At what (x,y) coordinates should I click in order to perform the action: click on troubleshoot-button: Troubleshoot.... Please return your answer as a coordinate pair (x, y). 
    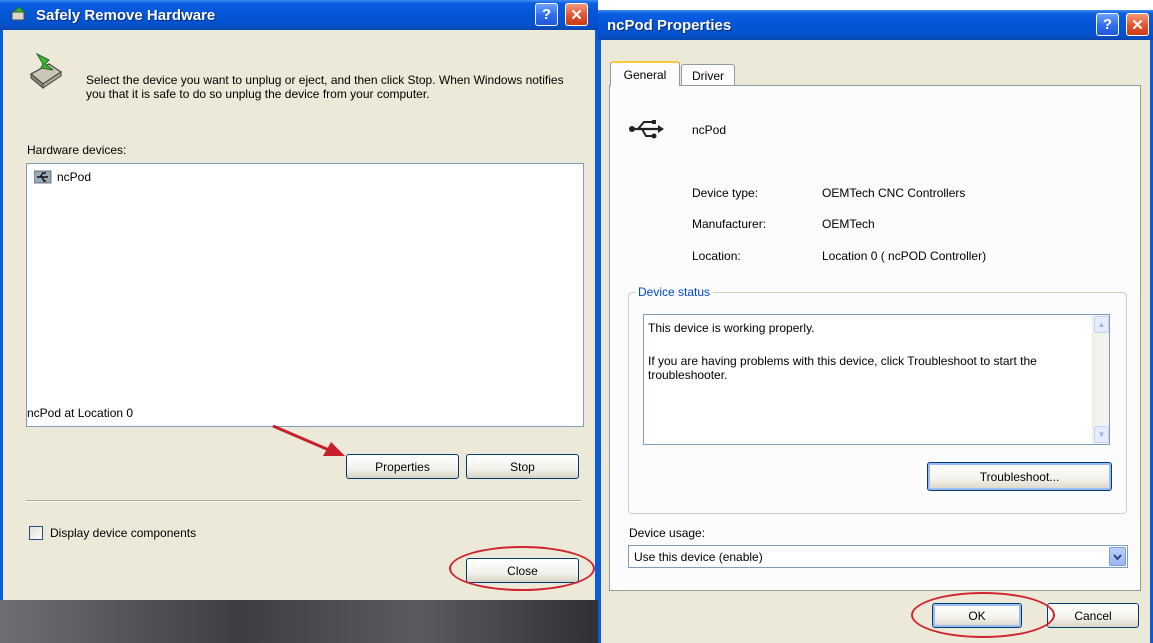
    Looking at the image, I should click on (1019, 476).